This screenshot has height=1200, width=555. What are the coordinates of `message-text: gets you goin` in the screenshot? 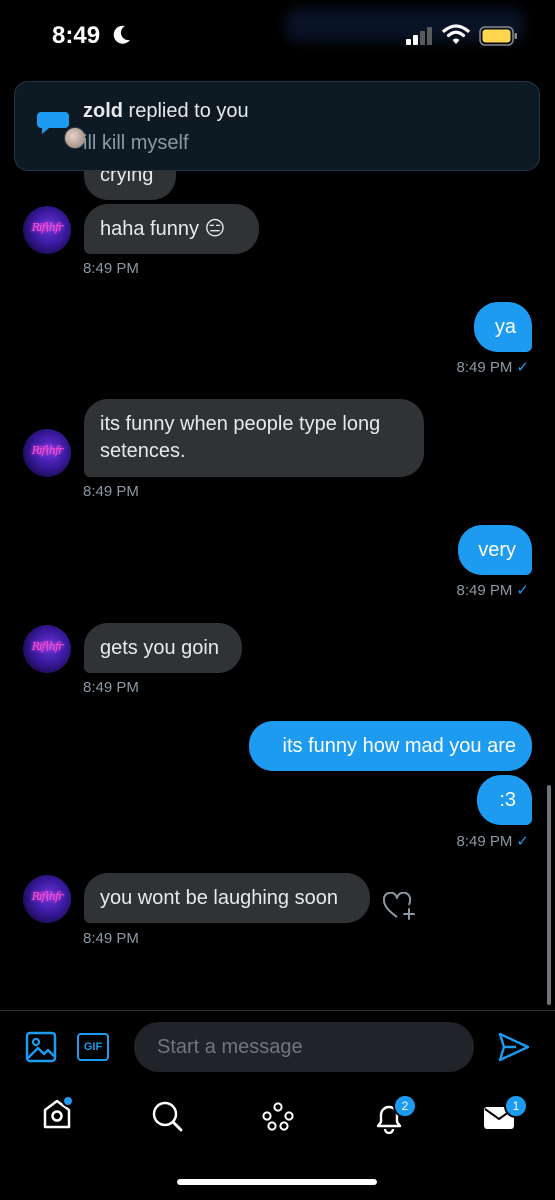 It's located at (159, 648).